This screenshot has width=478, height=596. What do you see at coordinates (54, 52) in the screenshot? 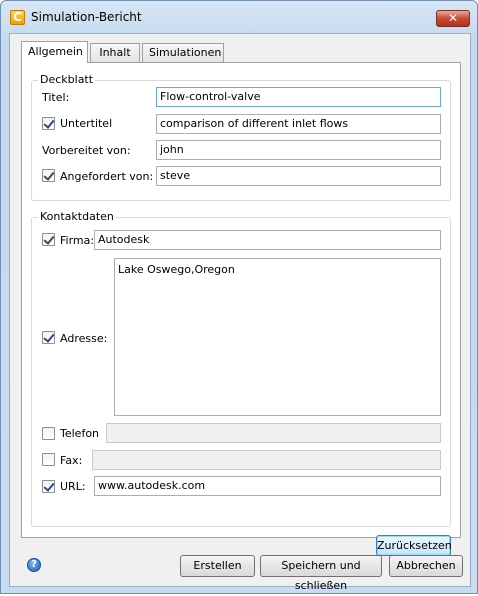
I see `tab-allgemein: Allgemein` at bounding box center [54, 52].